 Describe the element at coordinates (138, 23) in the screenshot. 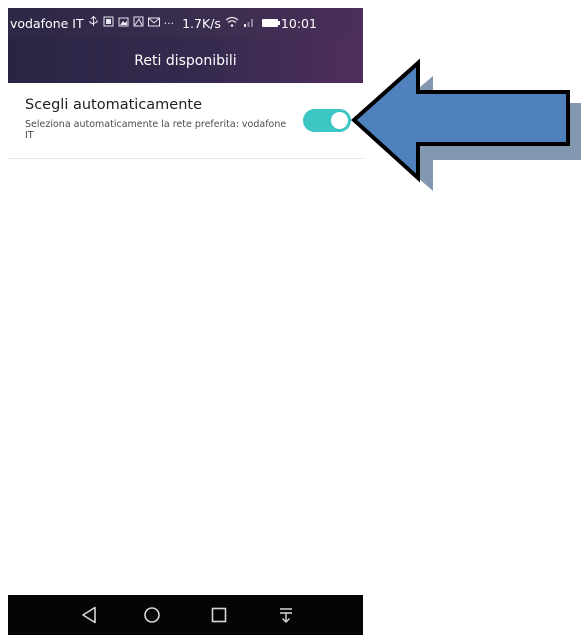

I see `image-icon` at that location.